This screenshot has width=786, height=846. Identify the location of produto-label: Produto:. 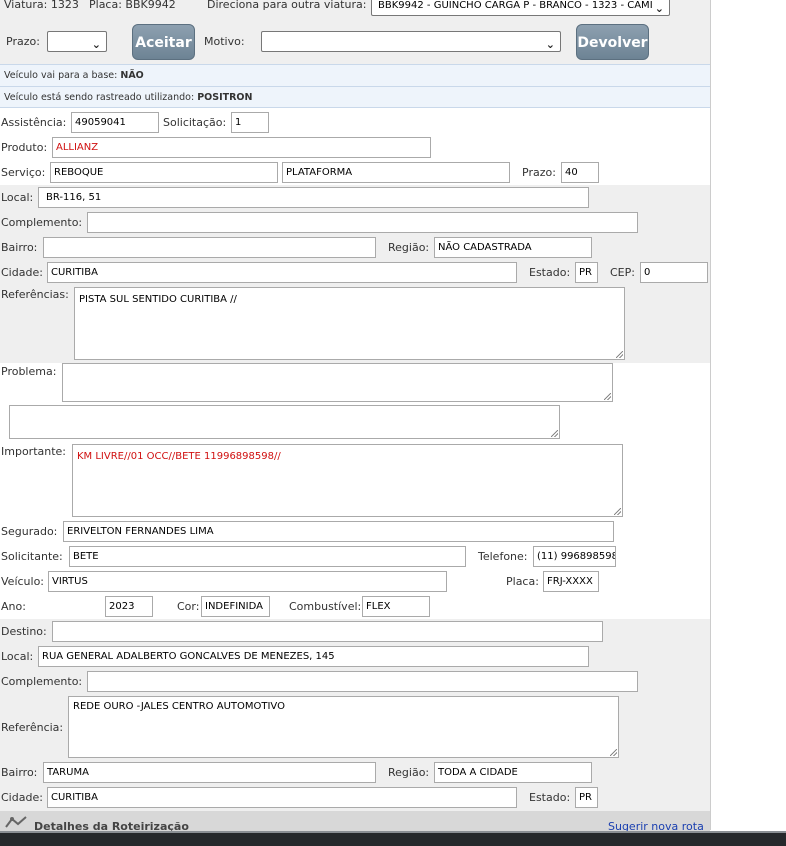
(24, 147).